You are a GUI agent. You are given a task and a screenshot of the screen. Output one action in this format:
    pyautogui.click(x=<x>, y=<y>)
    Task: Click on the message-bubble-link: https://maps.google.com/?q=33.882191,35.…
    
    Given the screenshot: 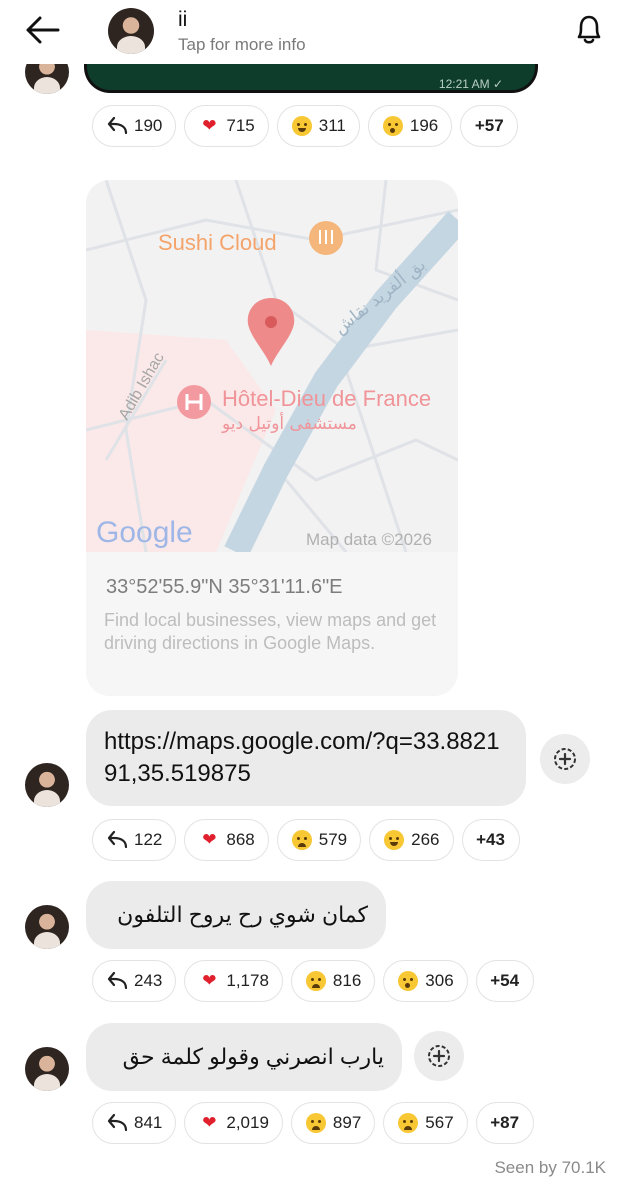 What is the action you would take?
    pyautogui.click(x=306, y=758)
    